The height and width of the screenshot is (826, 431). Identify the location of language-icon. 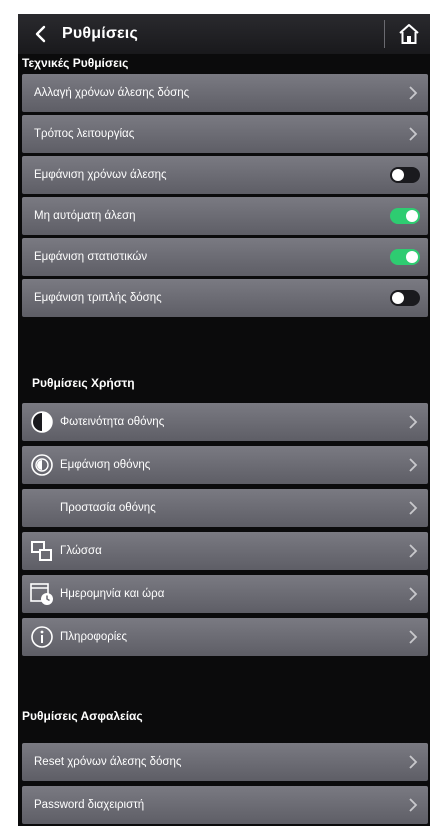
(42, 551).